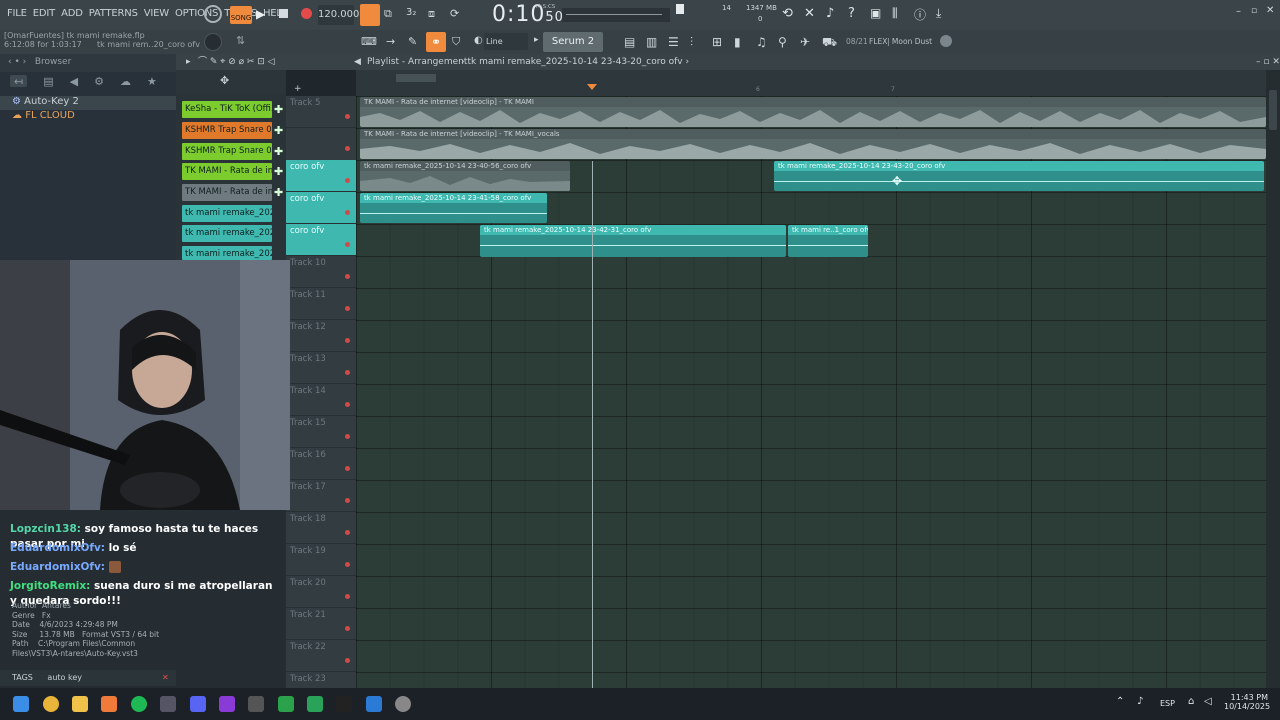  Describe the element at coordinates (1247, 702) in the screenshot. I see `system-clock: 11:43 PM 10/14/2025` at that location.